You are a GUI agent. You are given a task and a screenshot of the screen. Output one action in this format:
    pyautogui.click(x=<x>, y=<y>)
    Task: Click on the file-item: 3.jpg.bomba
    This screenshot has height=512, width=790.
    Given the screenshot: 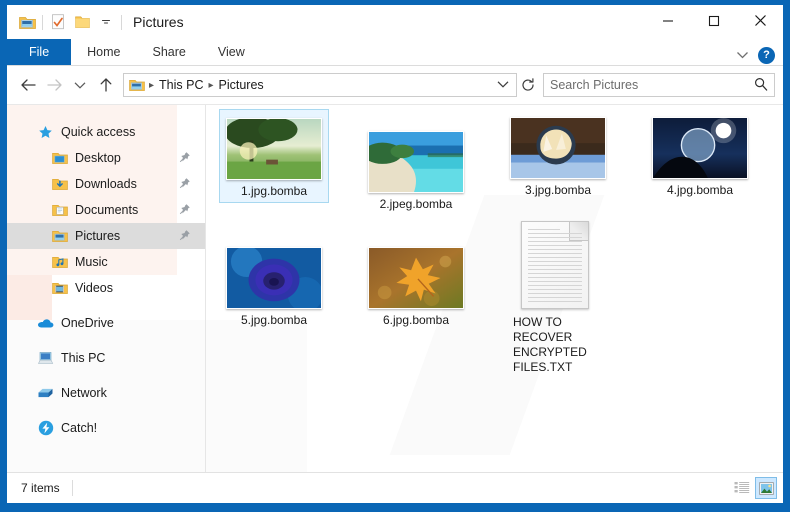 What is the action you would take?
    pyautogui.click(x=558, y=155)
    